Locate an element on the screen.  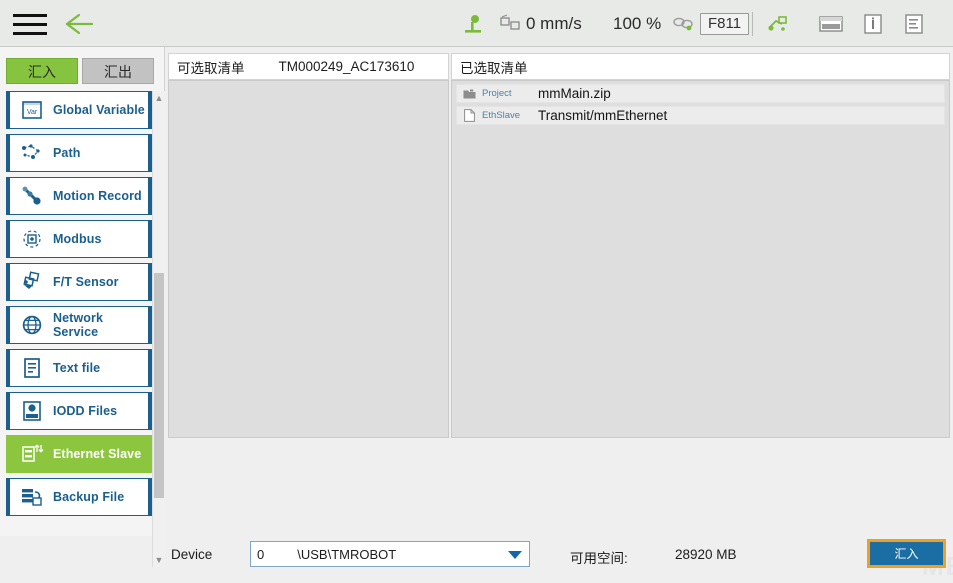
sidebar-item-backup-file: Backup File is located at coordinates (79, 497).